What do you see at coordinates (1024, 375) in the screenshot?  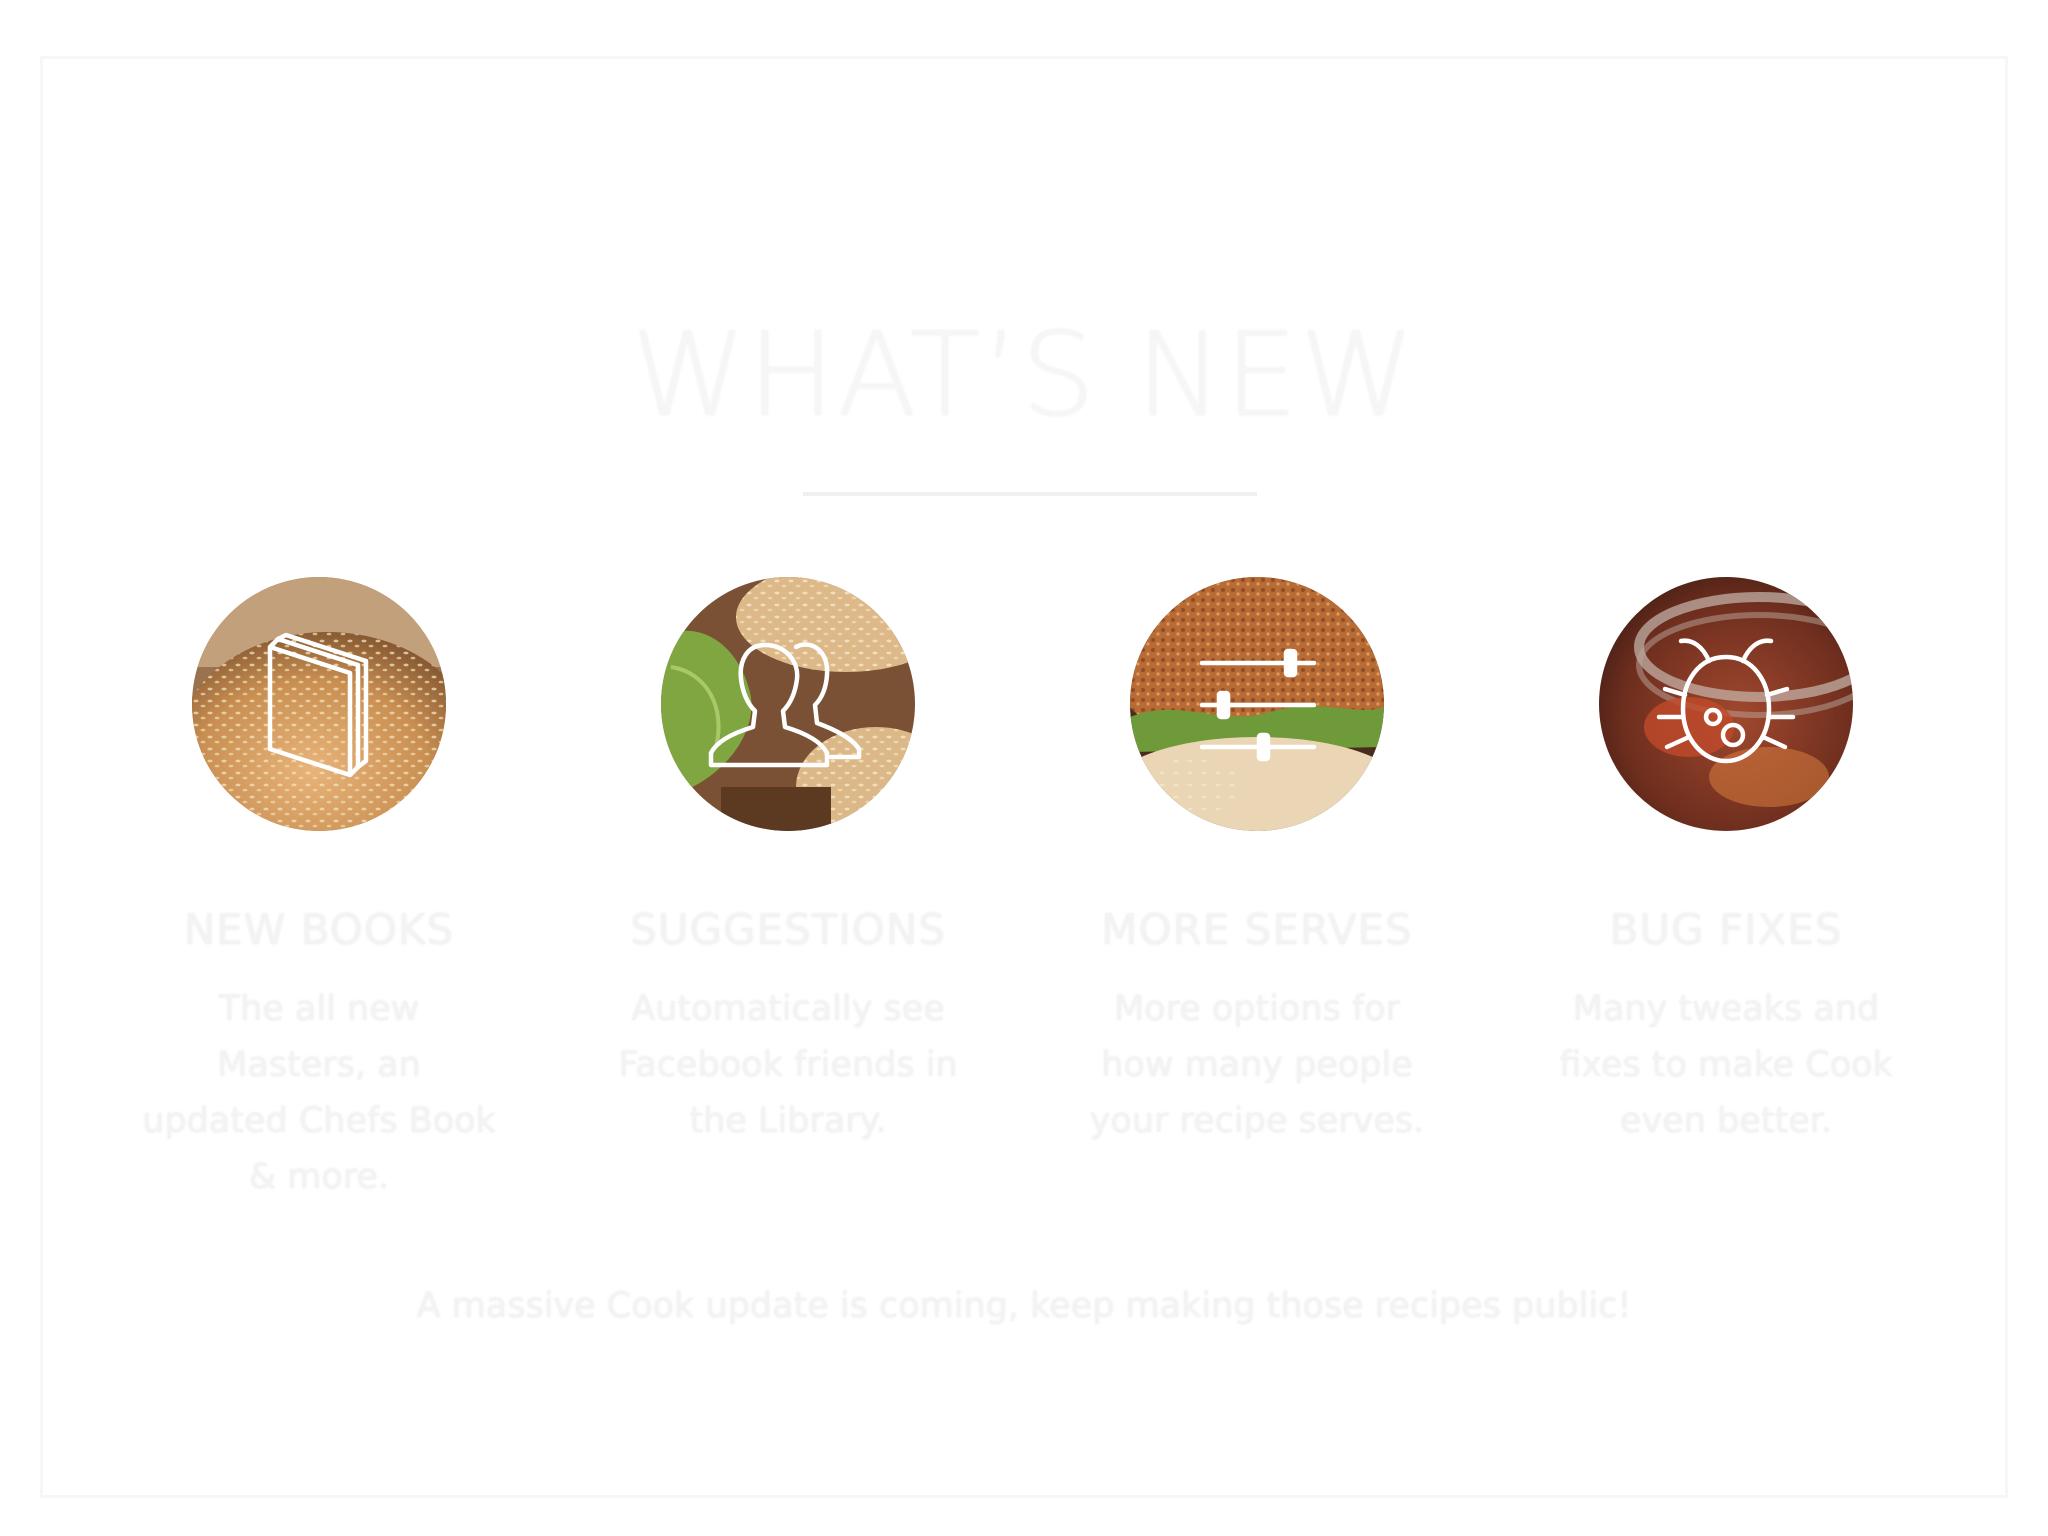 I see `page-title: WHAT’S NEW` at bounding box center [1024, 375].